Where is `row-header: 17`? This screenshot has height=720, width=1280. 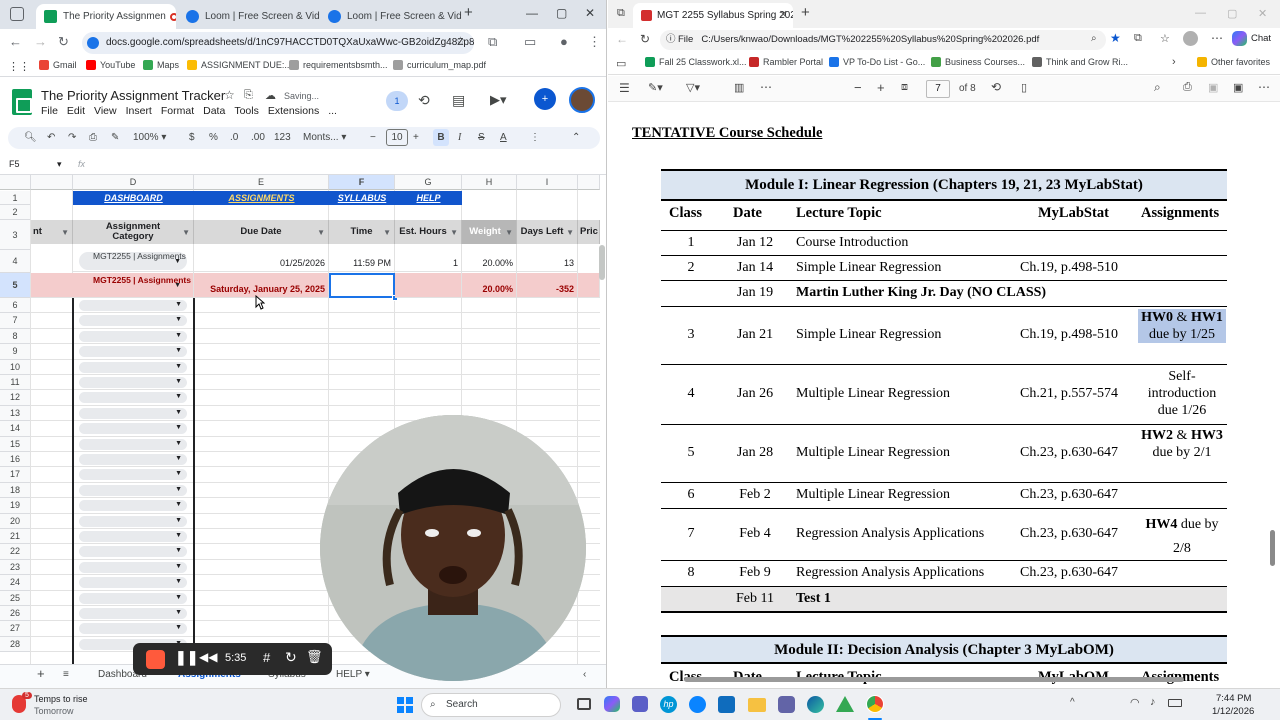
row-header: 17 is located at coordinates (15, 475).